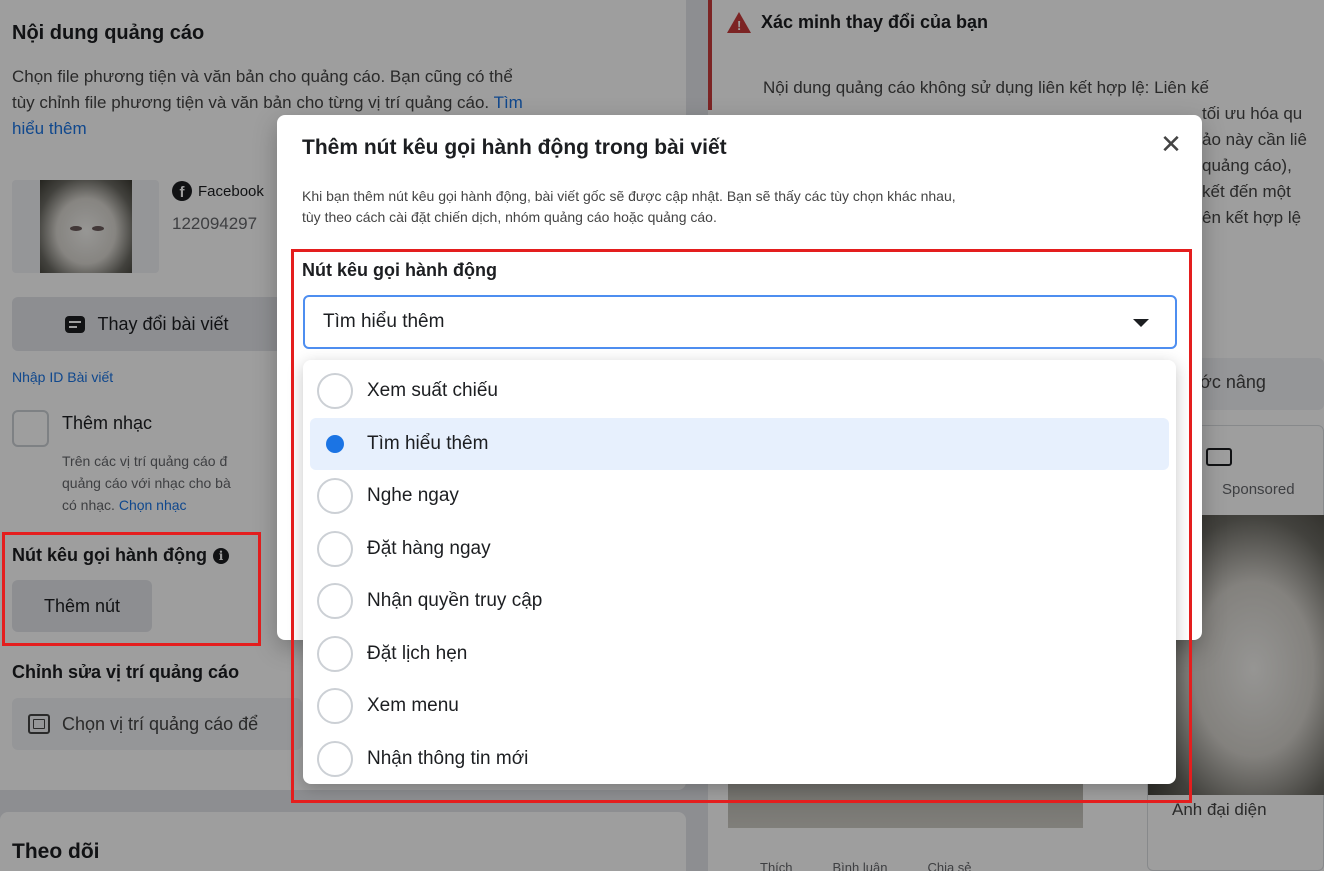  I want to click on highlight-box-cta-section, so click(131, 589).